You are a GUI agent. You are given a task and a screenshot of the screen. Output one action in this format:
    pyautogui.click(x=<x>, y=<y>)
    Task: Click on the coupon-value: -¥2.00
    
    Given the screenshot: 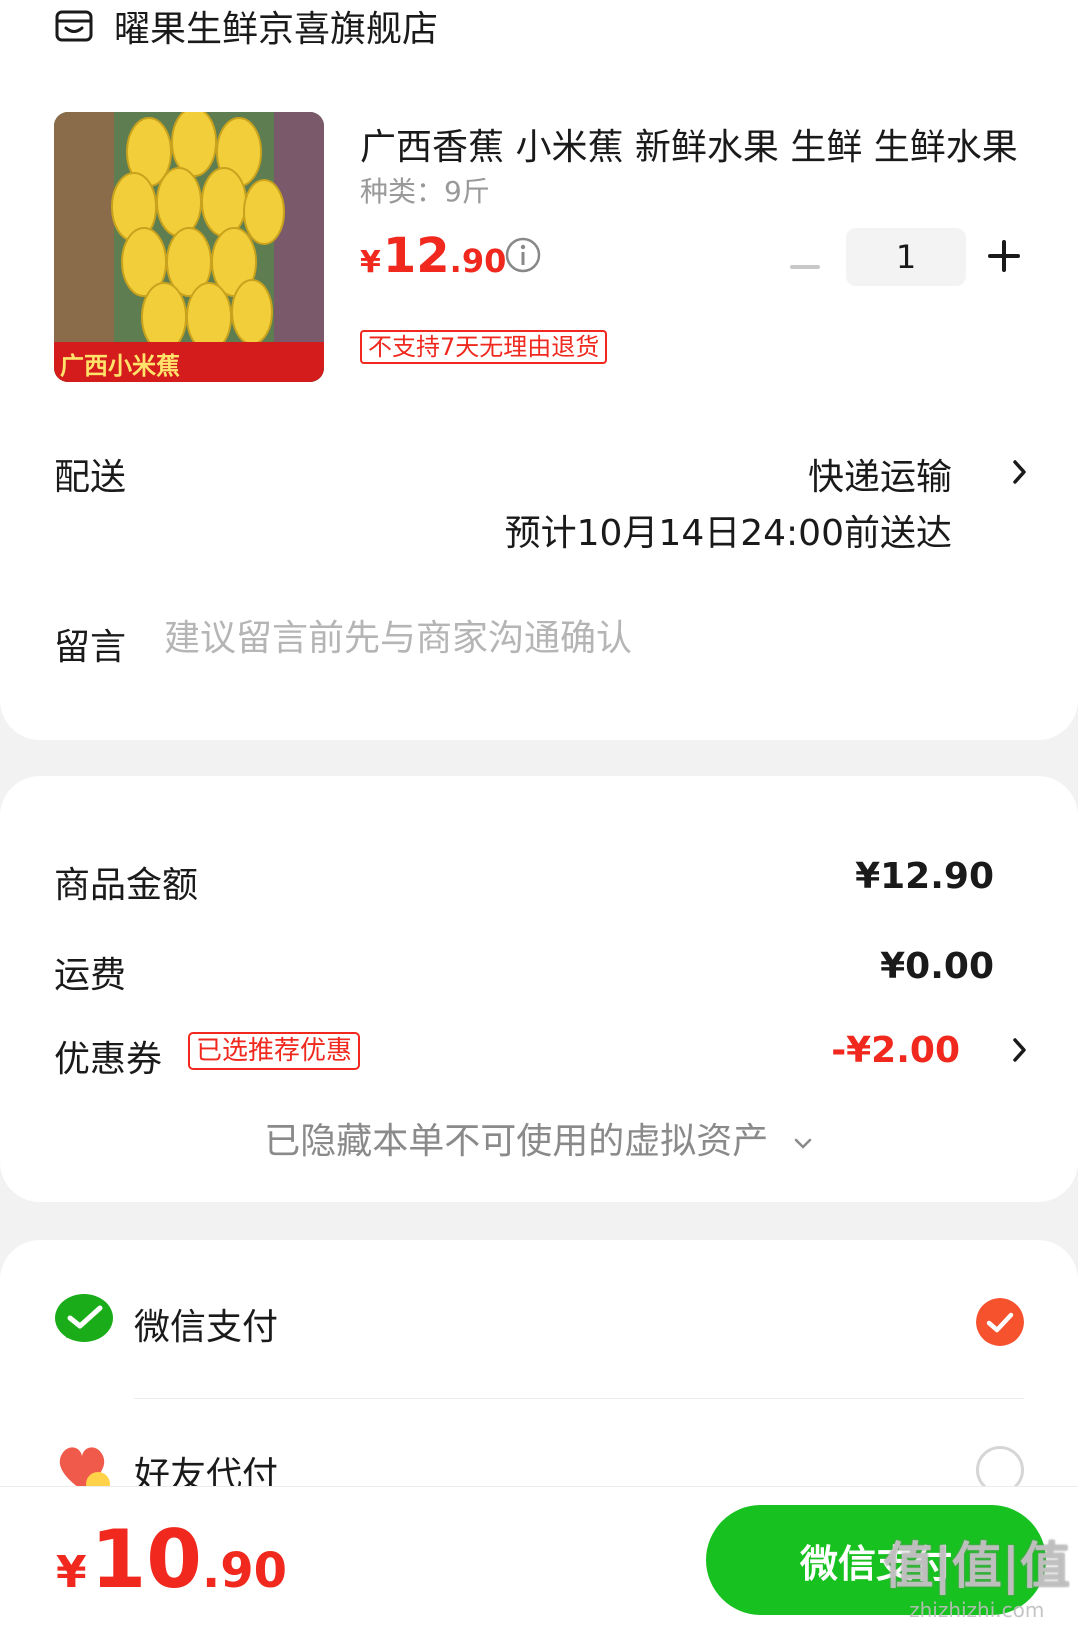 What is the action you would take?
    pyautogui.click(x=895, y=1050)
    